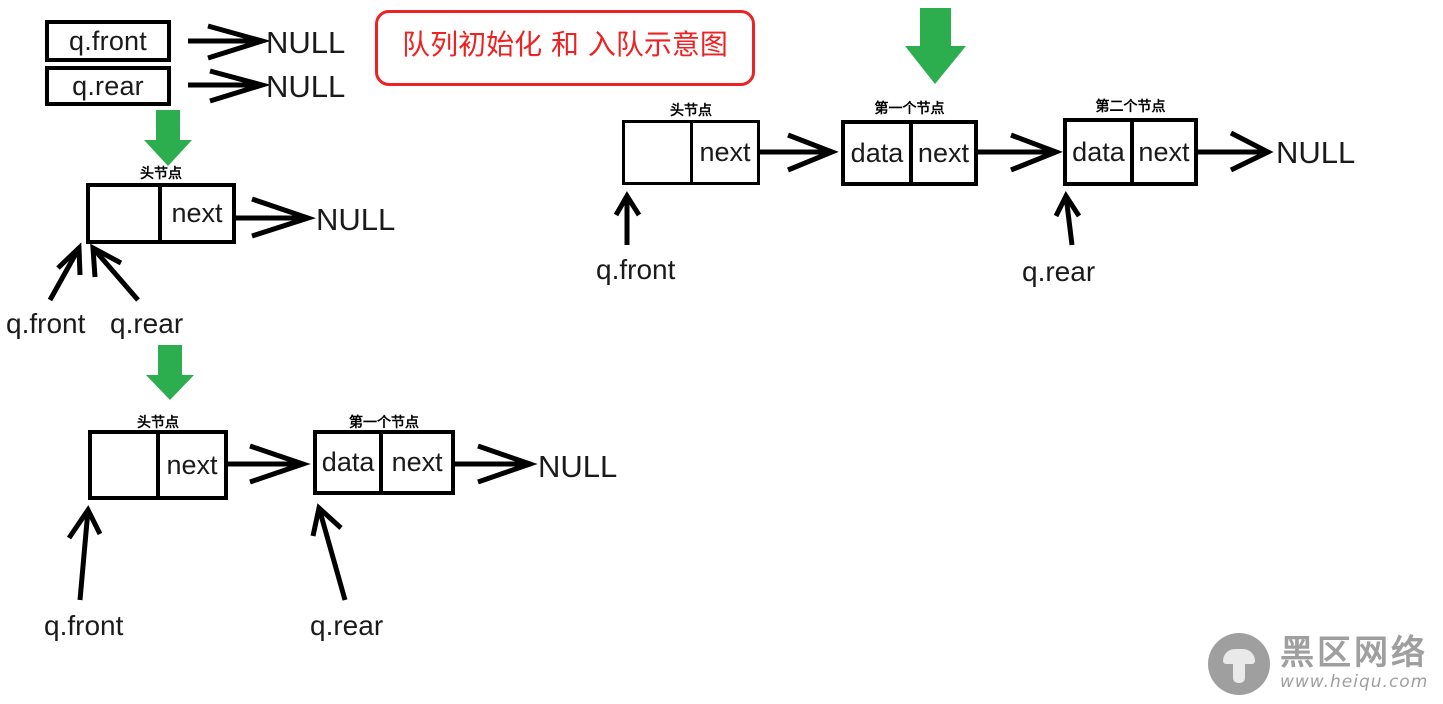 The image size is (1443, 704). Describe the element at coordinates (65, 272) in the screenshot. I see `arrow-stage2-qfront` at that location.